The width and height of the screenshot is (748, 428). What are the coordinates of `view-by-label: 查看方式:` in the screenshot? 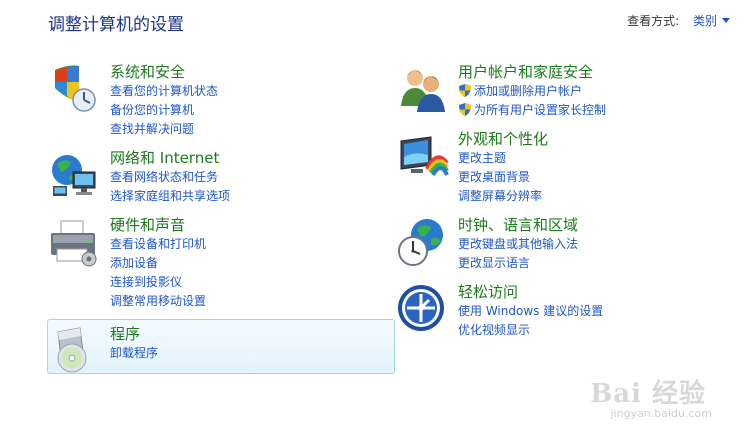 It's located at (653, 21).